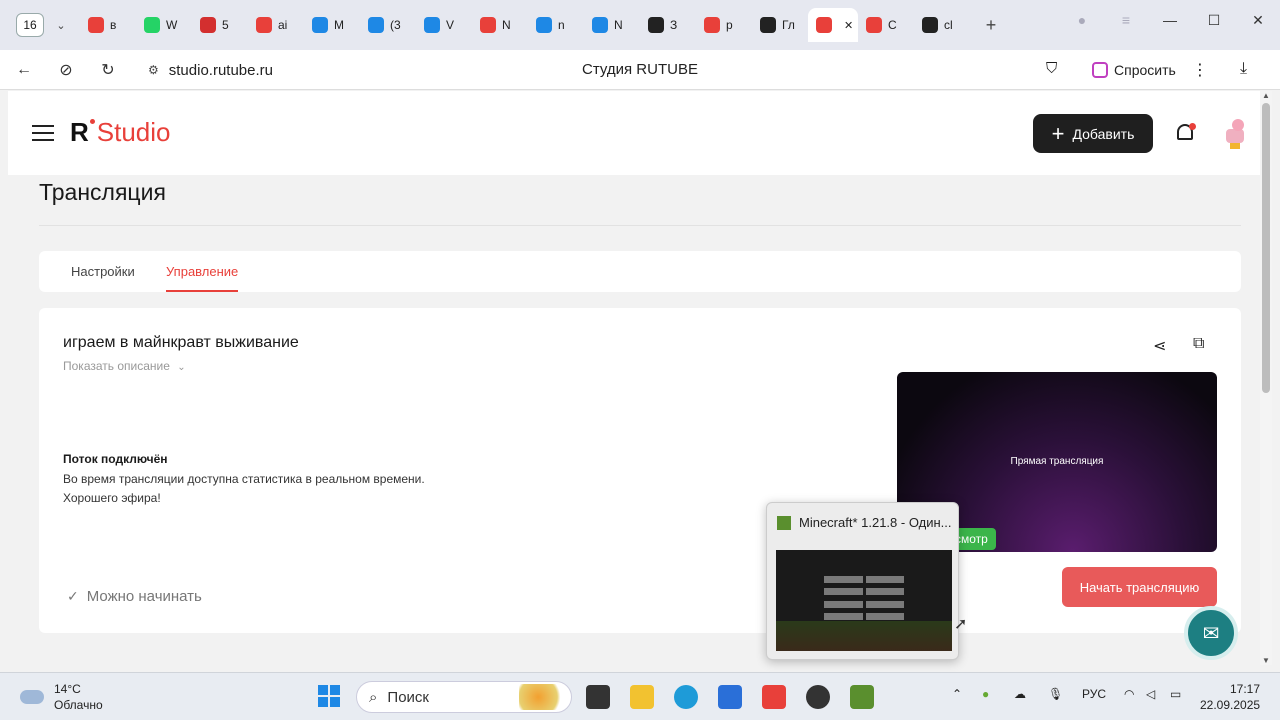 The image size is (1280, 720). Describe the element at coordinates (1139, 587) in the screenshot. I see `start-stream-button: Начать трансляцию` at that location.